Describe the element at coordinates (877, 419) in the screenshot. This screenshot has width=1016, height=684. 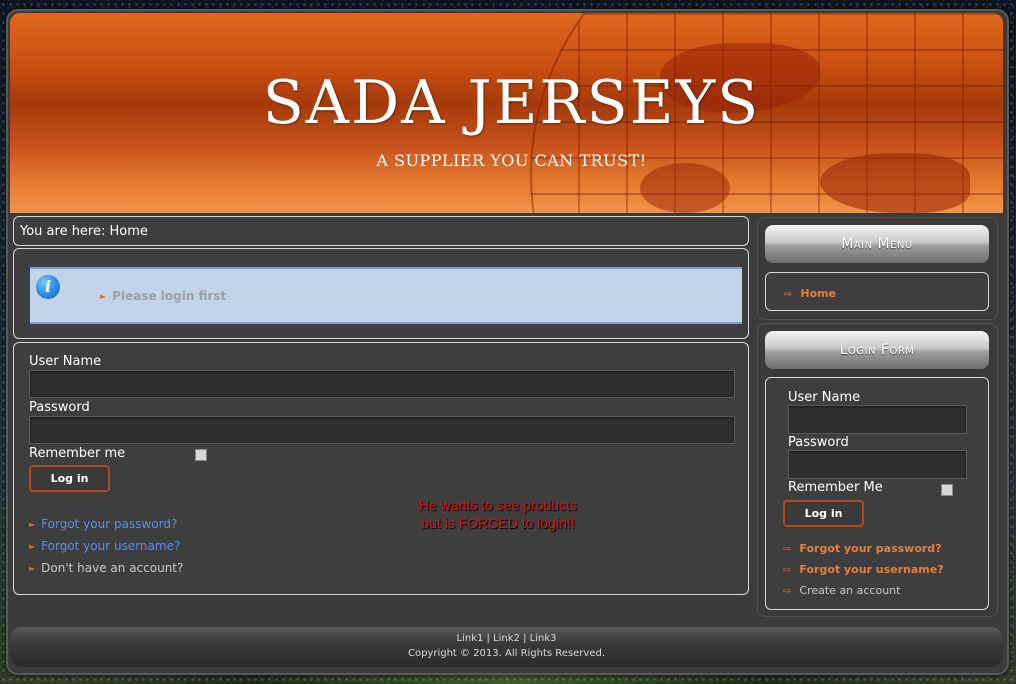
I see `sidebar-username-input` at that location.